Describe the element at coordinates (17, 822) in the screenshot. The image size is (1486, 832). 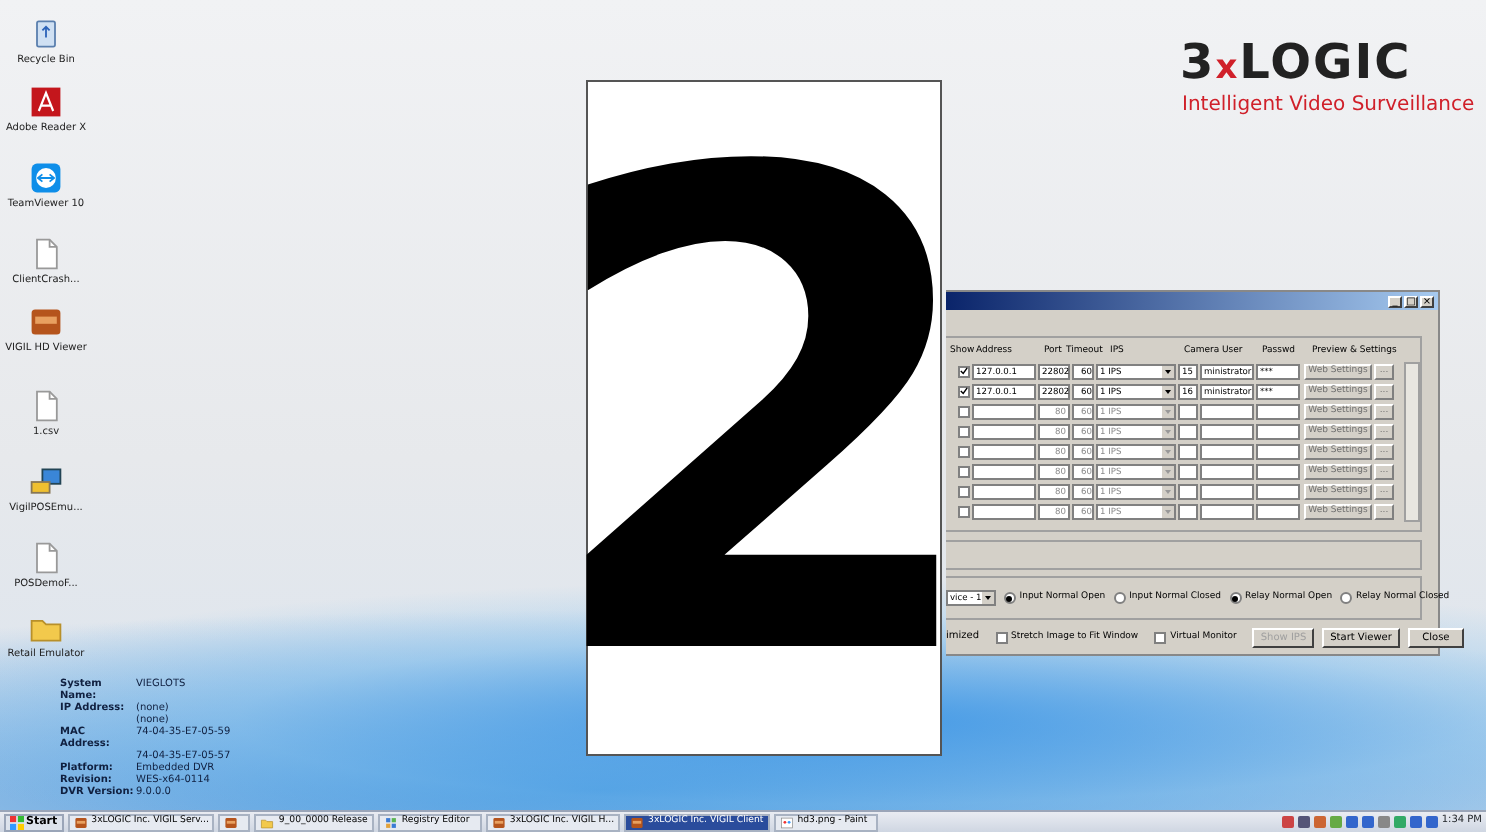
I see `windows-logo-icon` at that location.